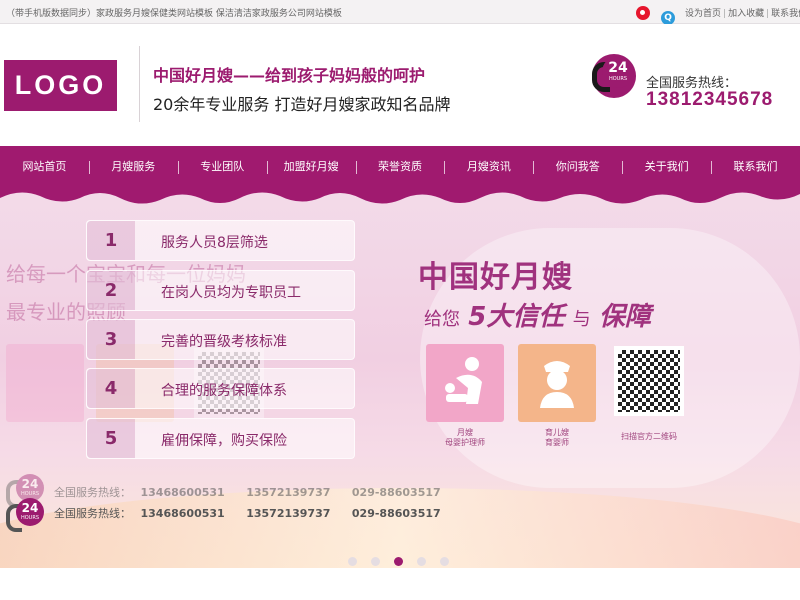 The height and width of the screenshot is (600, 800). I want to click on slogan-title: 中国好月嫂——给到孩子妈妈般的呵护, so click(289, 75).